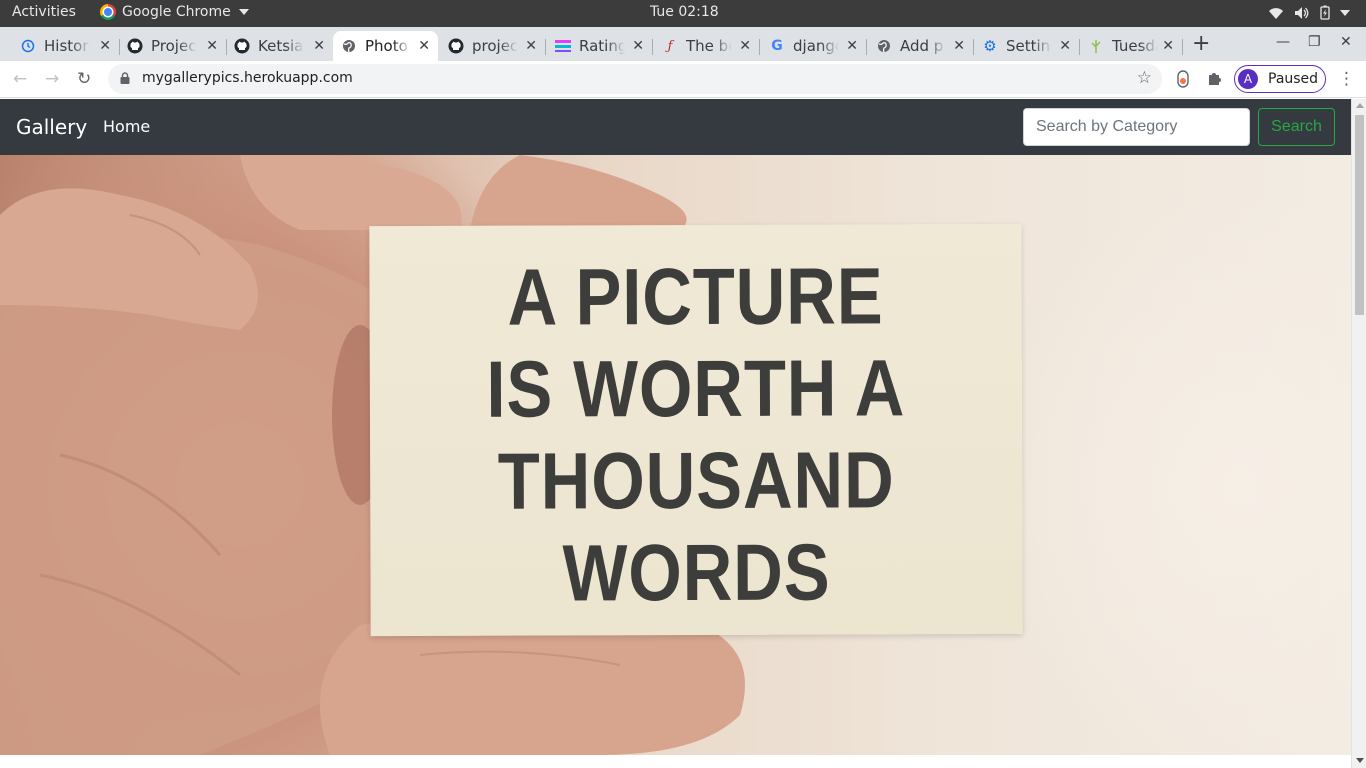 The image size is (1366, 768). What do you see at coordinates (1360, 105) in the screenshot?
I see `scroll-up-icon` at bounding box center [1360, 105].